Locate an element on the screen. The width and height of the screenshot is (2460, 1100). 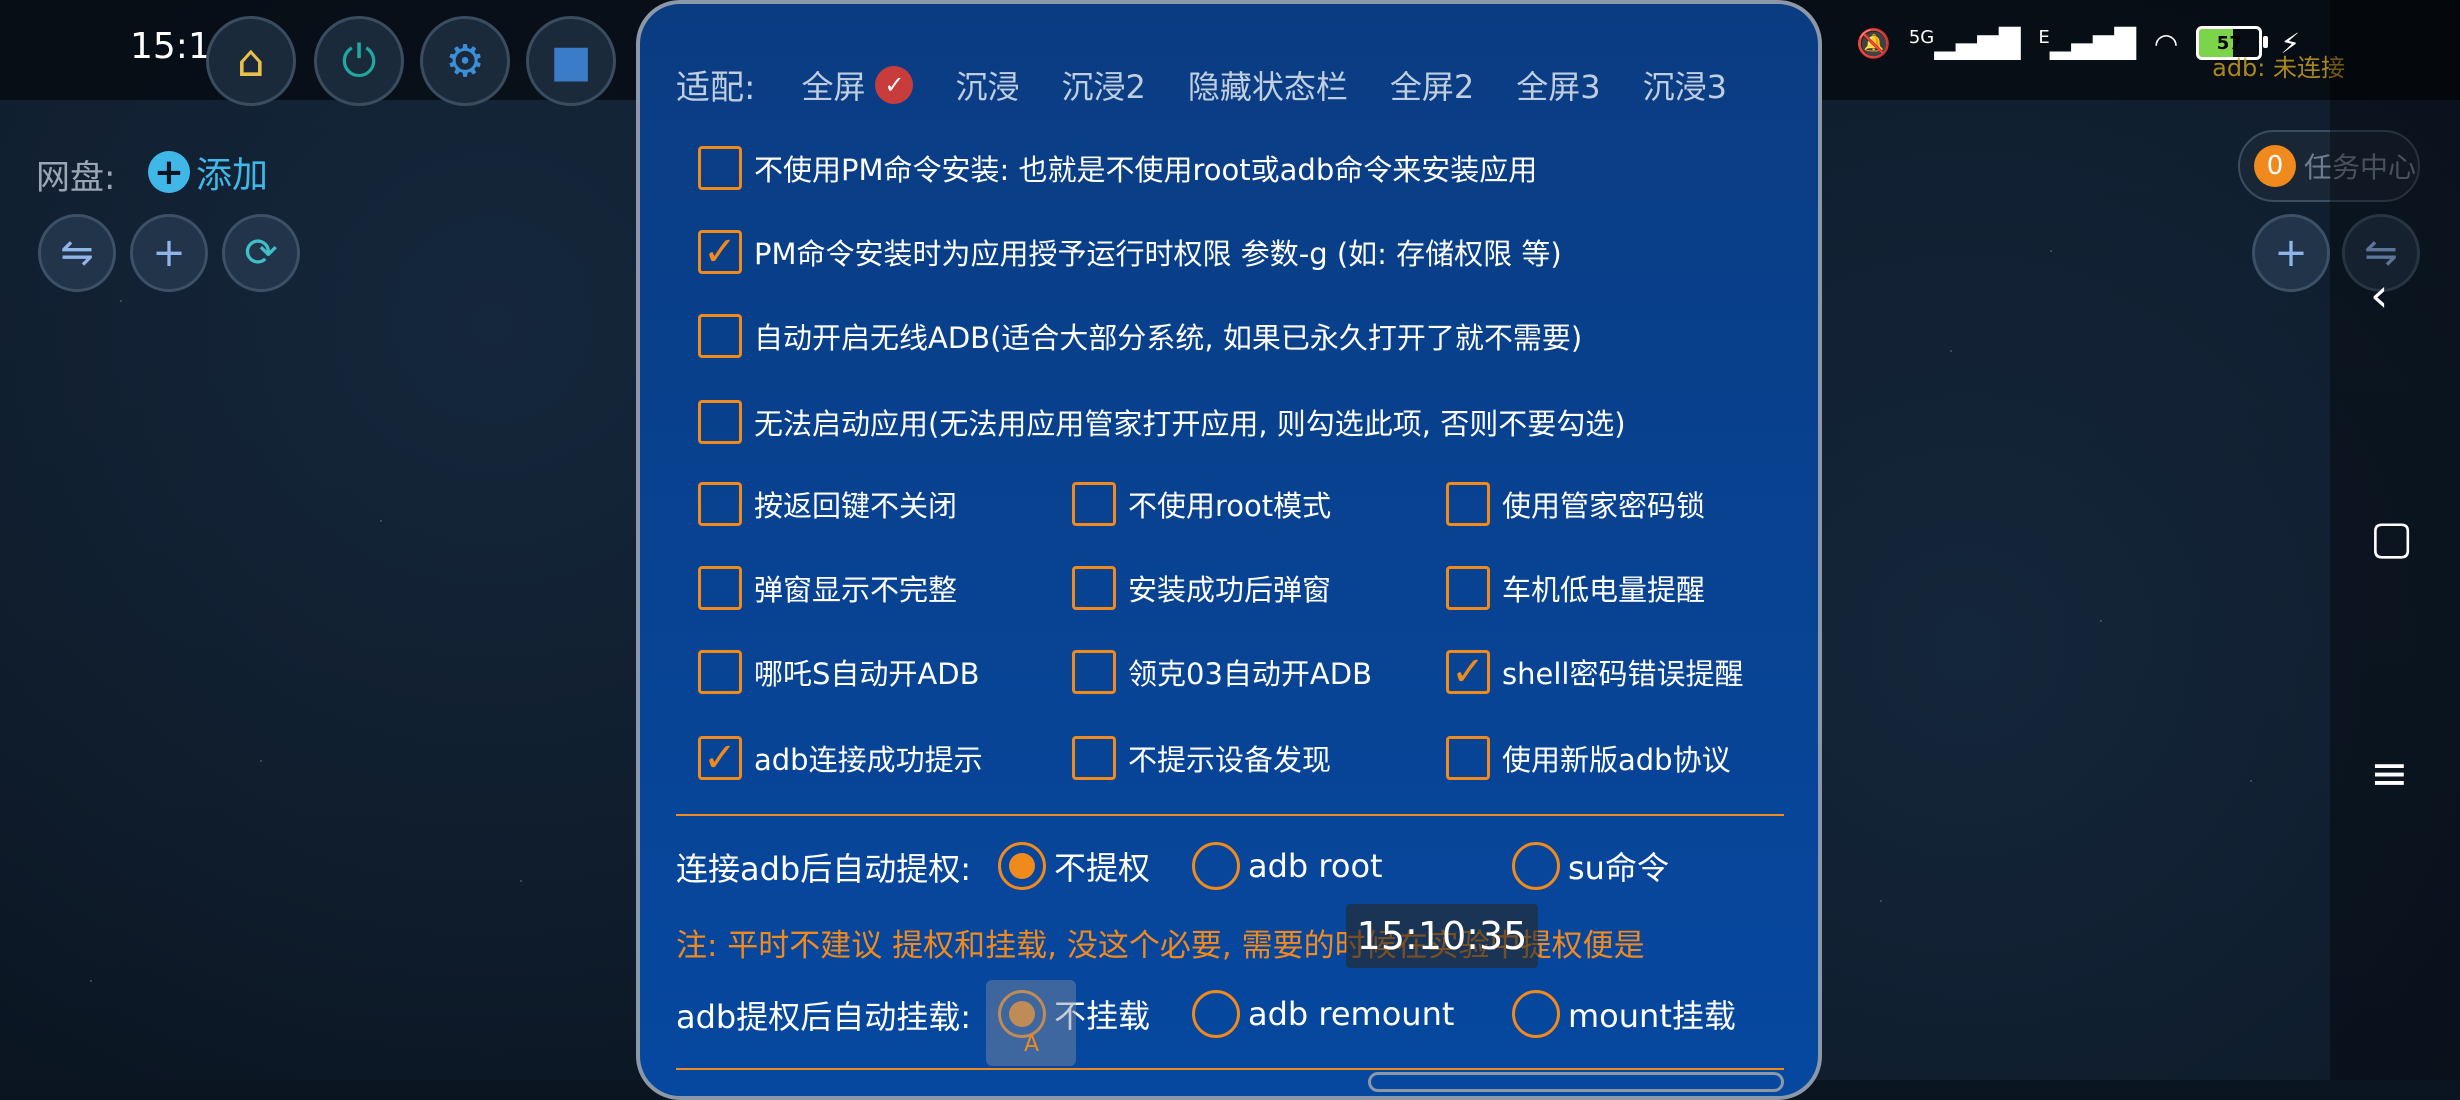
task-count-badge: 0 is located at coordinates (2275, 166).